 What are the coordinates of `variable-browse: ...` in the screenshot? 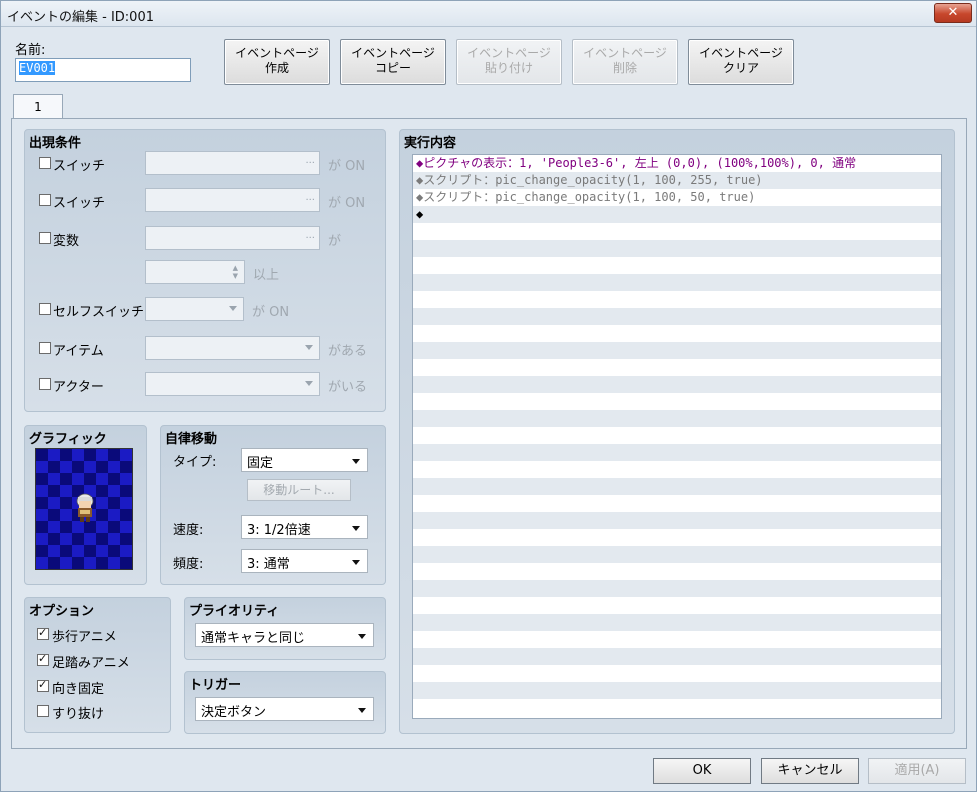 It's located at (310, 235).